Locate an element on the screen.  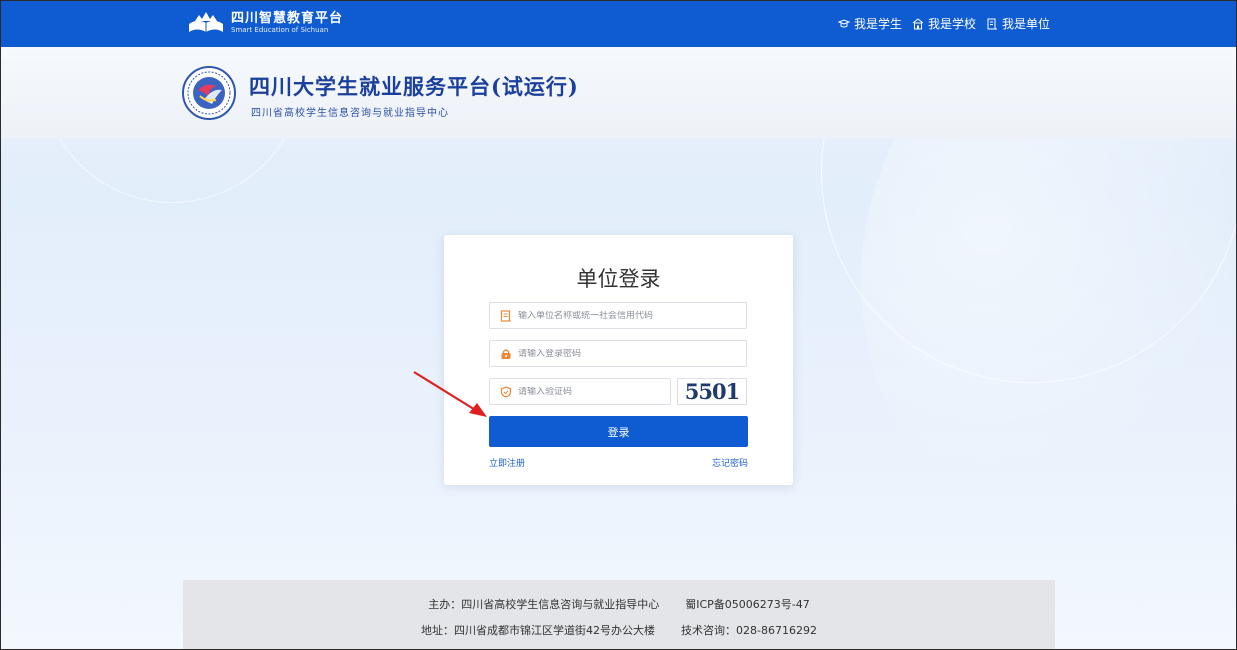
password-field is located at coordinates (618, 353).